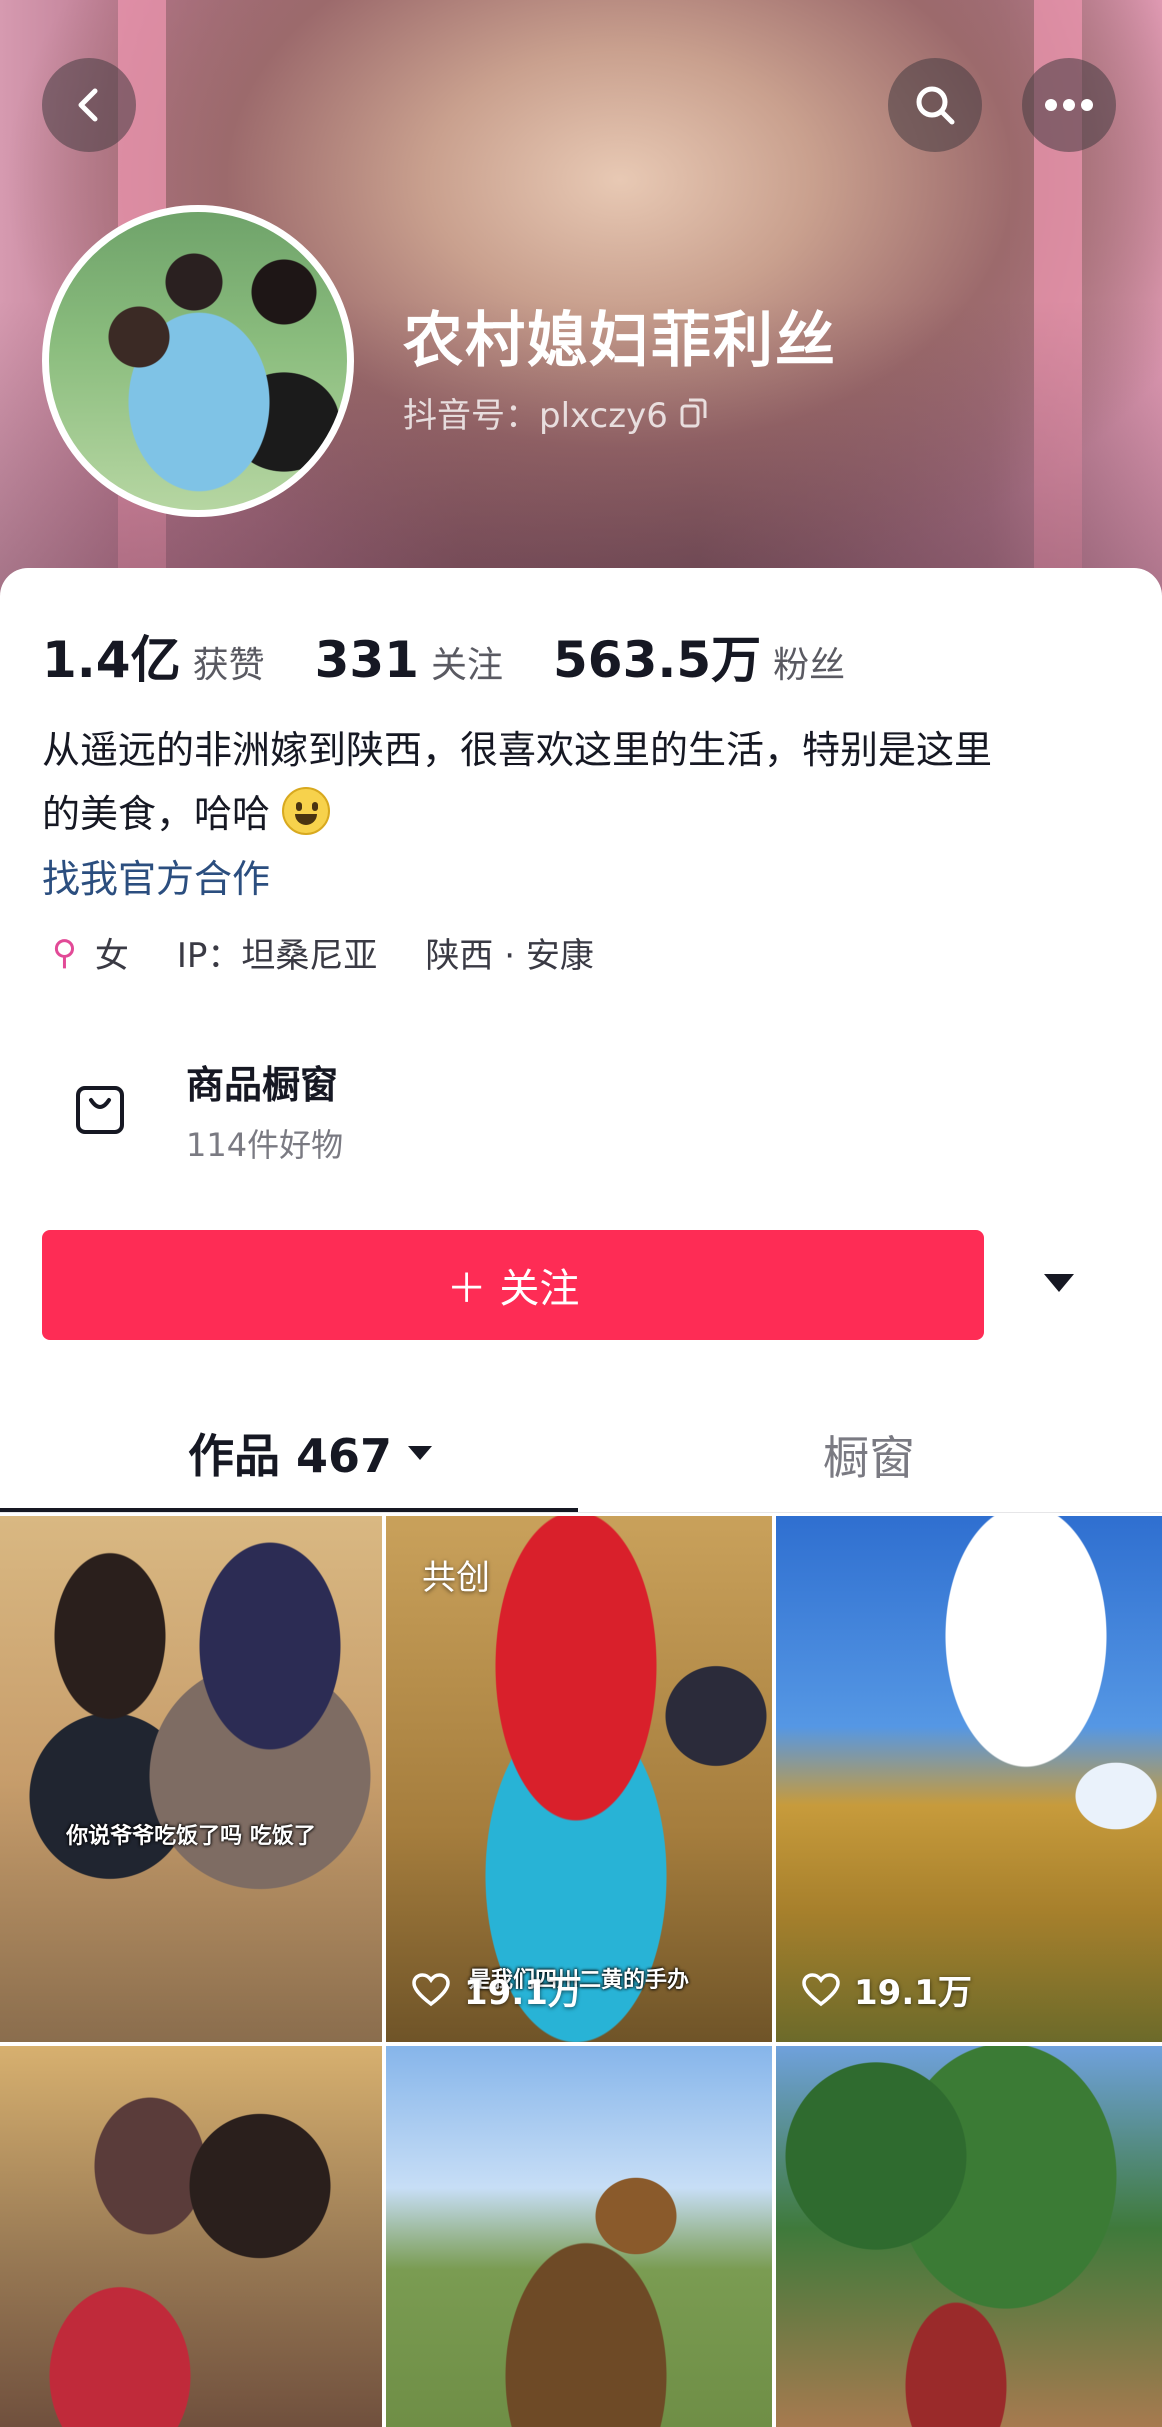  What do you see at coordinates (969, 1779) in the screenshot?
I see `video-thumbnail: 19.1万` at bounding box center [969, 1779].